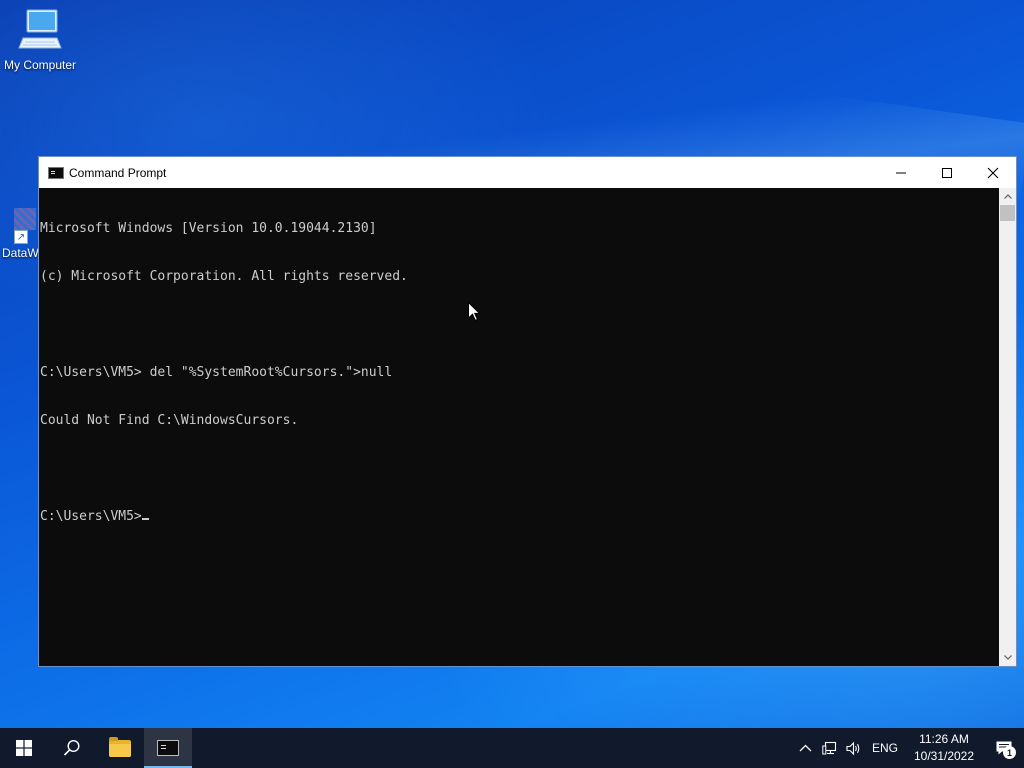 This screenshot has width=1024, height=768. I want to click on show-hidden-icons-button, so click(806, 748).